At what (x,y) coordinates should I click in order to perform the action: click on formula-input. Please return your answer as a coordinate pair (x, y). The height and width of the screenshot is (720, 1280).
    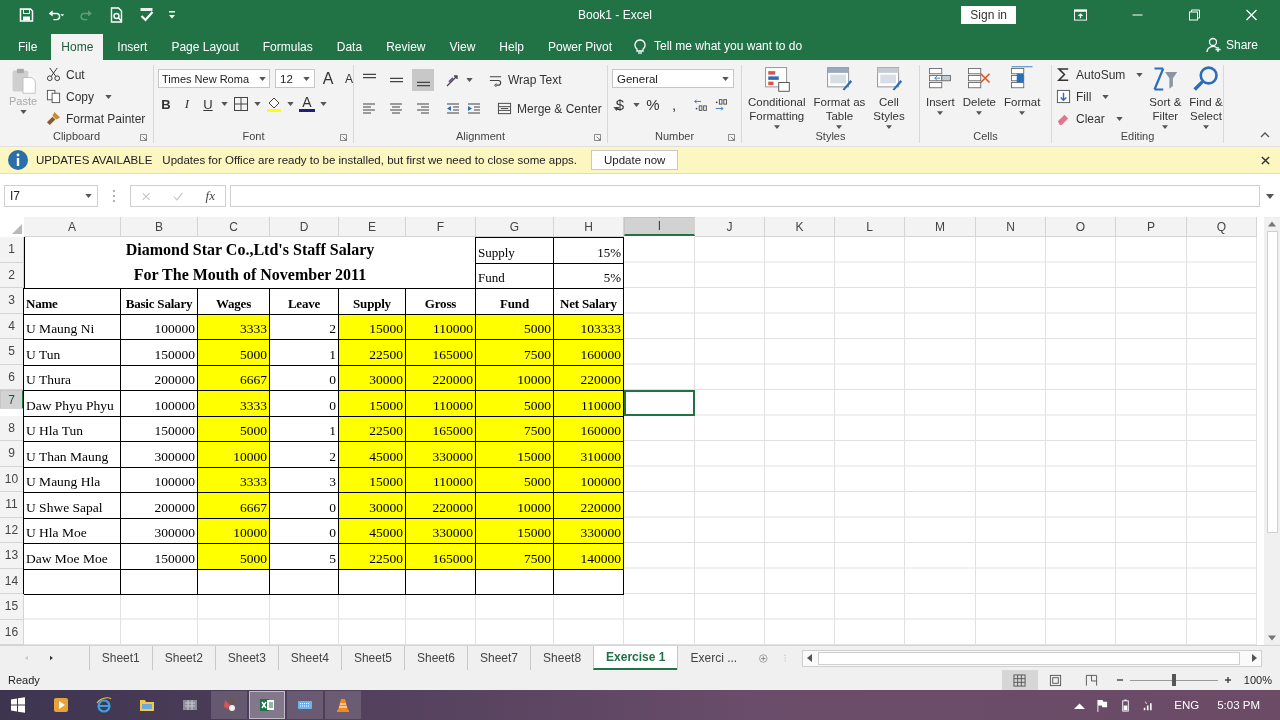
    Looking at the image, I should click on (745, 196).